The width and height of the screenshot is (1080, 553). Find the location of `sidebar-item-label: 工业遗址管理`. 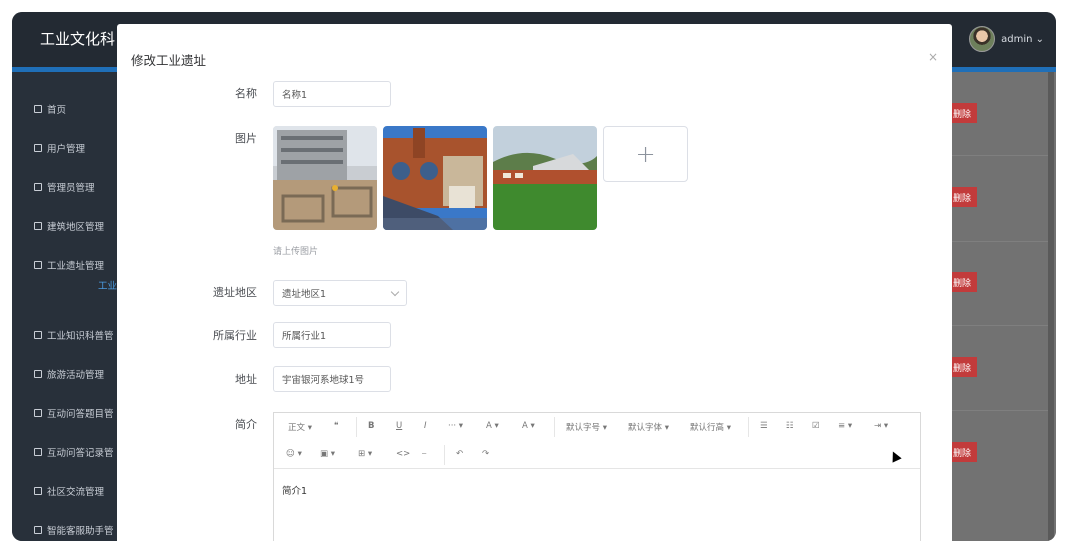

sidebar-item-label: 工业遗址管理 is located at coordinates (76, 266).